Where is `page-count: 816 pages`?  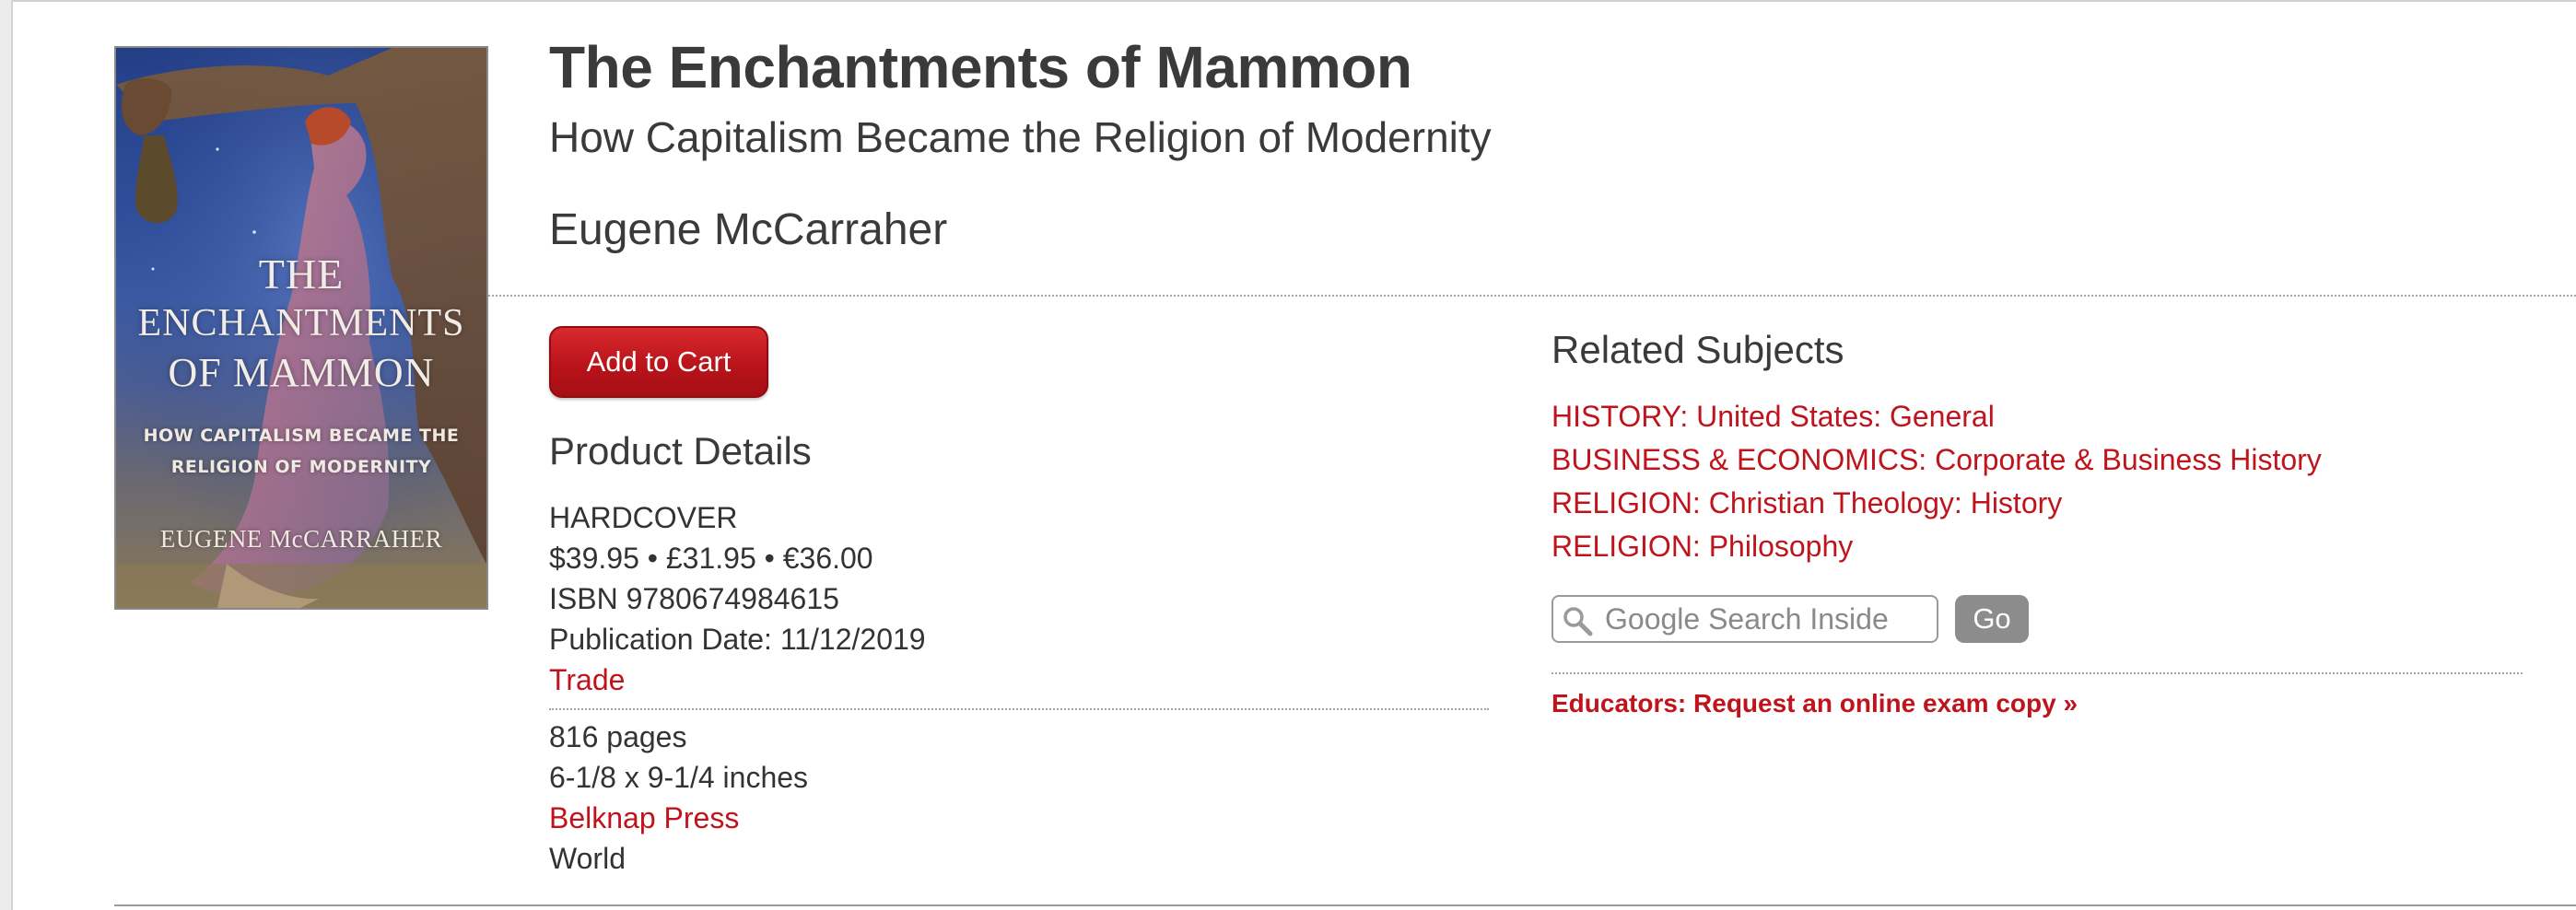 page-count: 816 pages is located at coordinates (618, 736).